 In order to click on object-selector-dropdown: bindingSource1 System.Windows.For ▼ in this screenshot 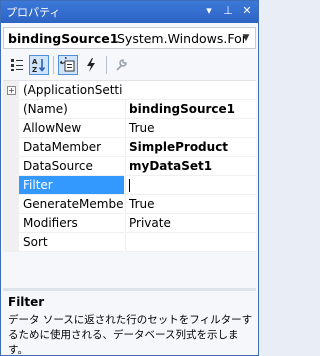, I will do `click(129, 38)`.